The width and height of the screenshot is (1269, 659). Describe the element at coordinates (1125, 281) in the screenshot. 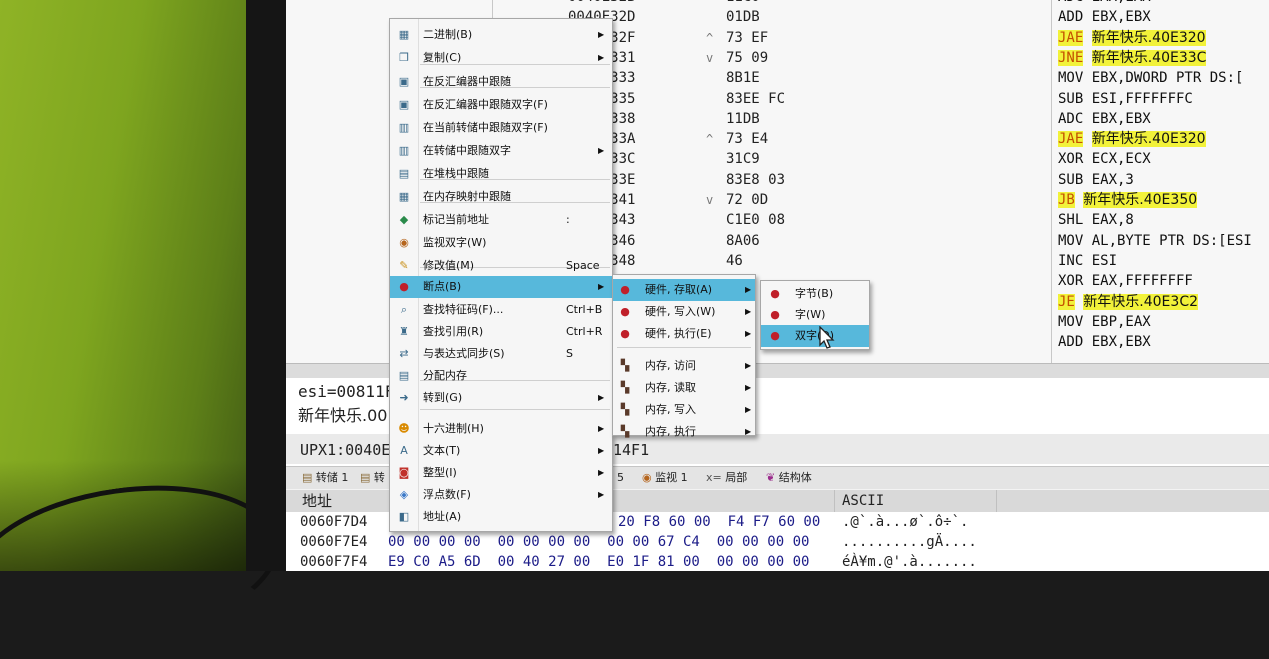

I see `disasm-instruction: XOR EAX,FFFFFFFF` at that location.